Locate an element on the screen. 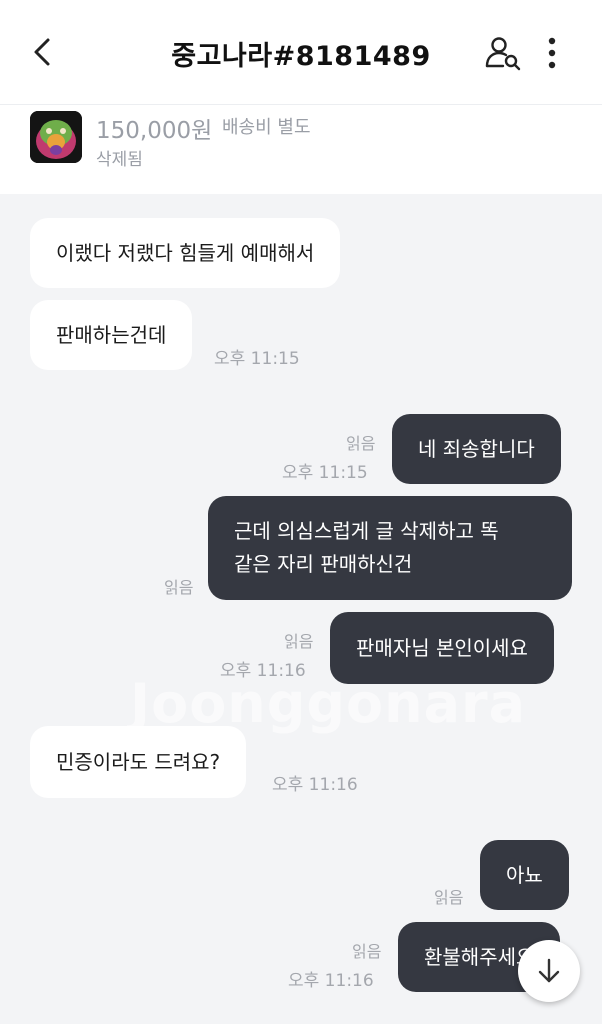  more-options-button is located at coordinates (552, 53).